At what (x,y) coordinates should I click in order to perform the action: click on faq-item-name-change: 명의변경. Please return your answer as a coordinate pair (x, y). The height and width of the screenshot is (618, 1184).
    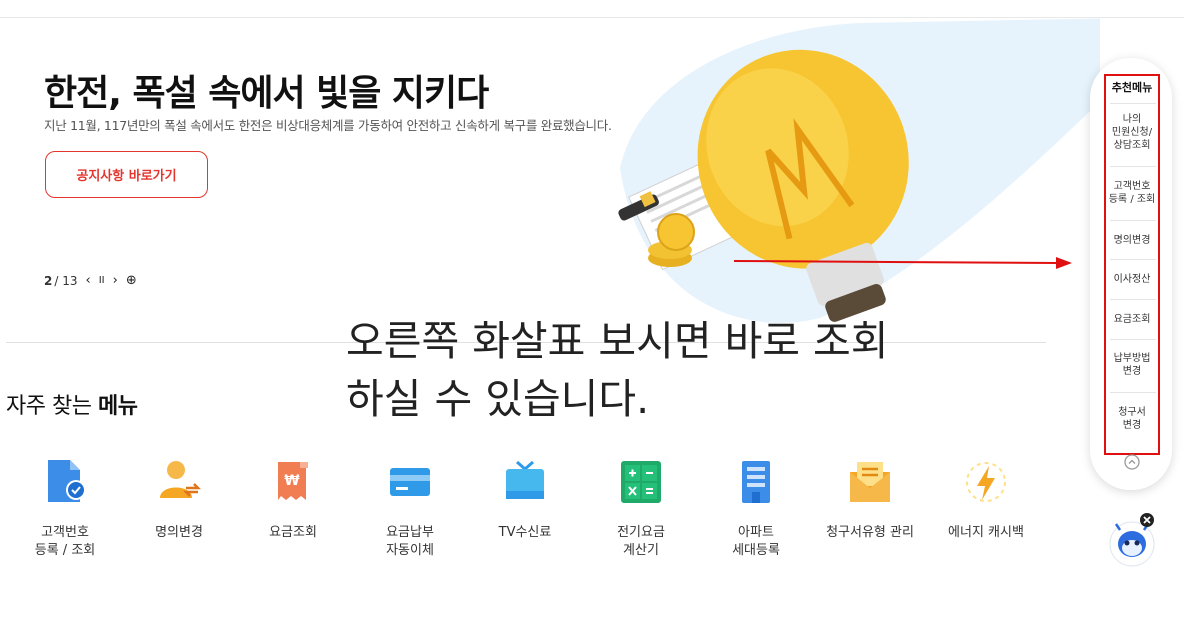
    Looking at the image, I should click on (179, 500).